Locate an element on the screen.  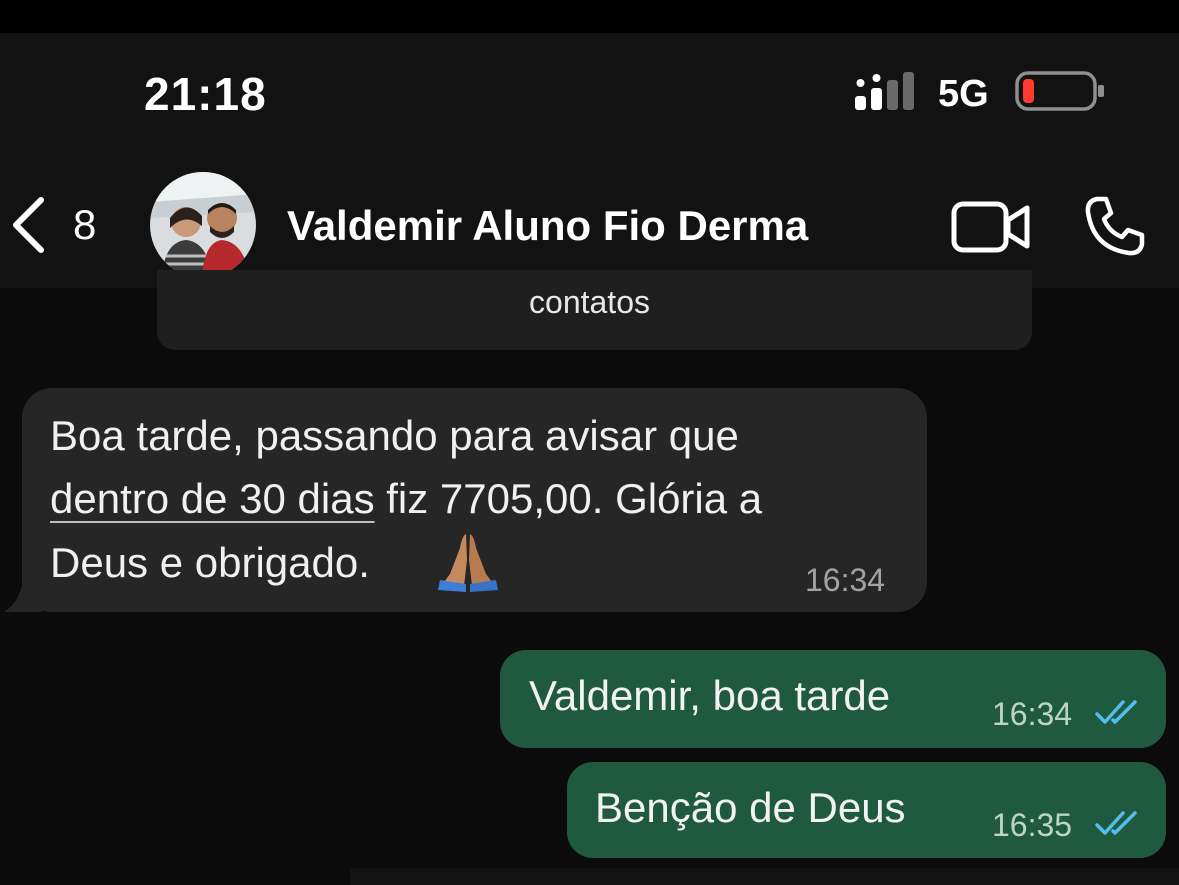
system-message-text: contatos is located at coordinates (589, 302).